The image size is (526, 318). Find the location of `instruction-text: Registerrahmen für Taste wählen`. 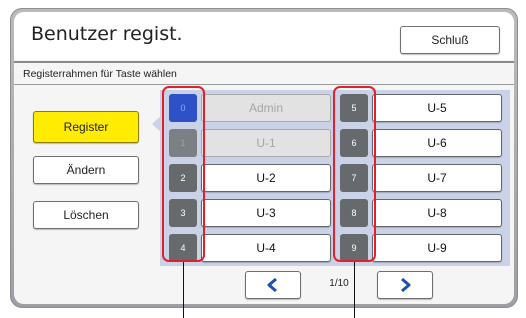

instruction-text: Registerrahmen für Taste wählen is located at coordinates (100, 74).